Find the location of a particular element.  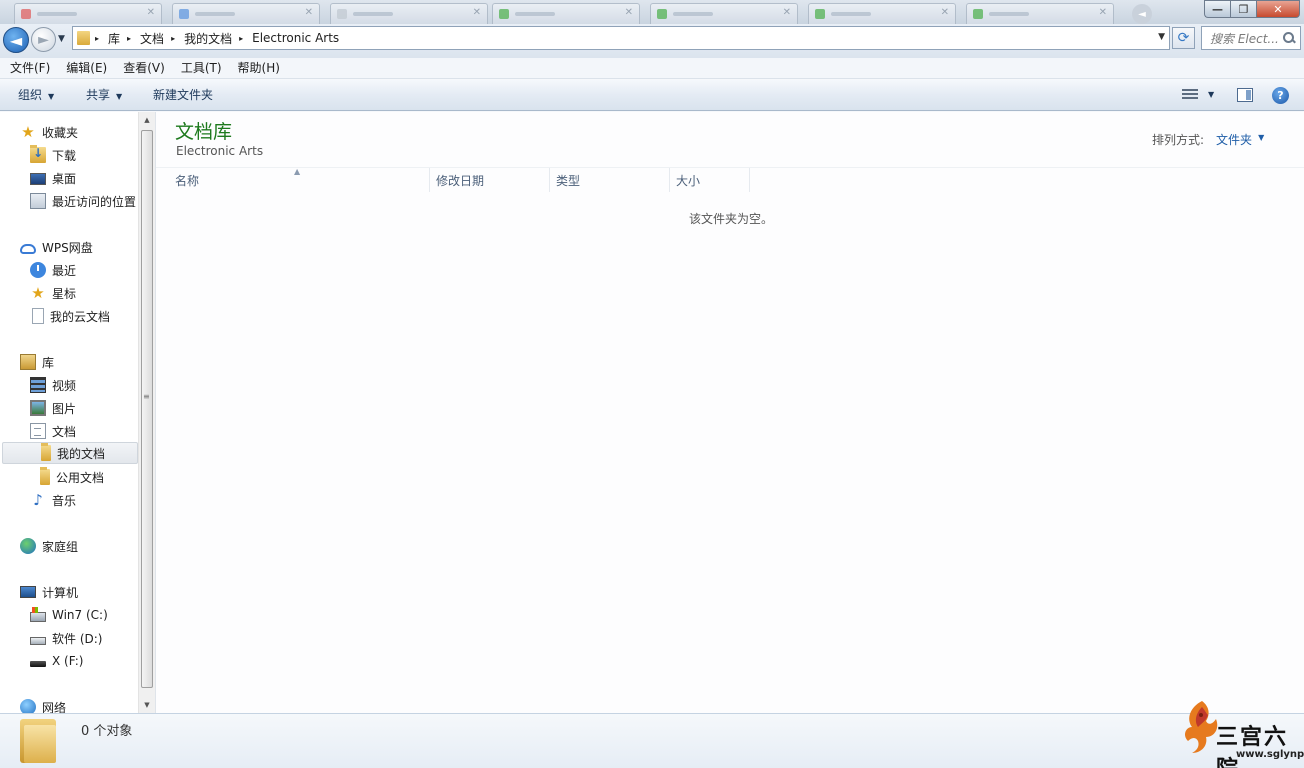

nav-item-public-documents: 公用文档 is located at coordinates (72, 477).